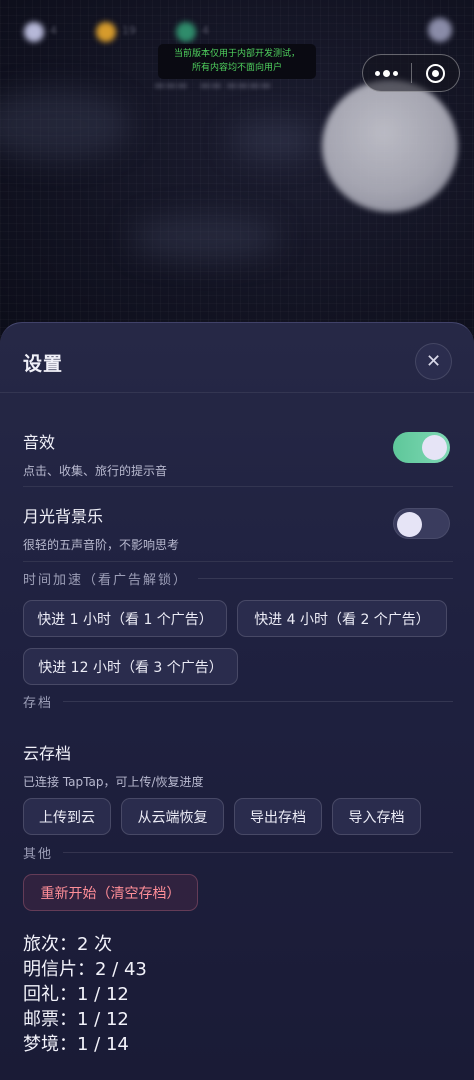 This screenshot has height=1080, width=474. What do you see at coordinates (125, 618) in the screenshot?
I see `speedup-1h-button: 快进 1 小时（看 1 个广告）` at bounding box center [125, 618].